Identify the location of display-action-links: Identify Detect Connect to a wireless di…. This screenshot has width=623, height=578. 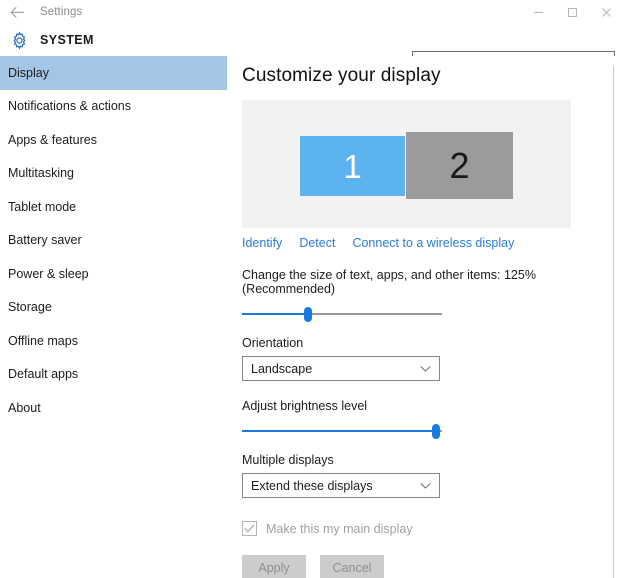
(432, 243).